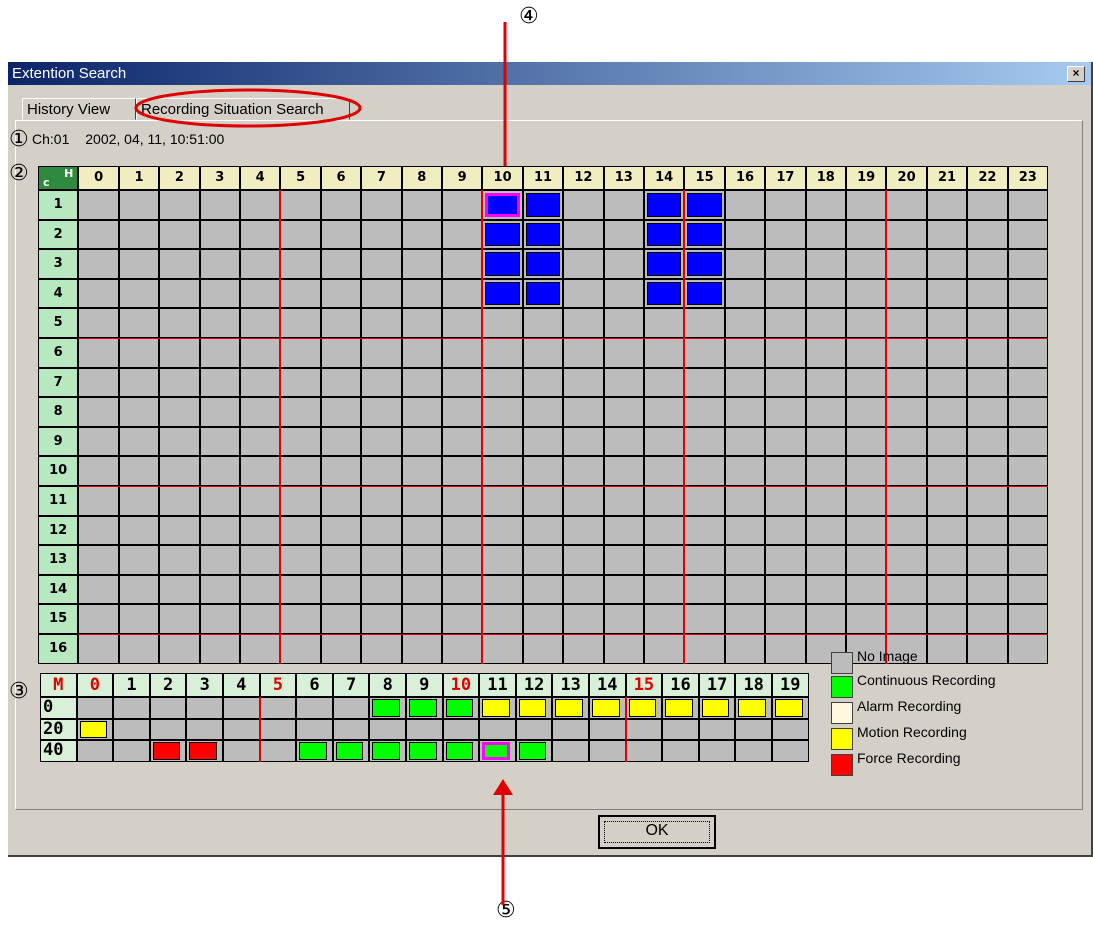  I want to click on channel-row-header-4: 4, so click(58, 293).